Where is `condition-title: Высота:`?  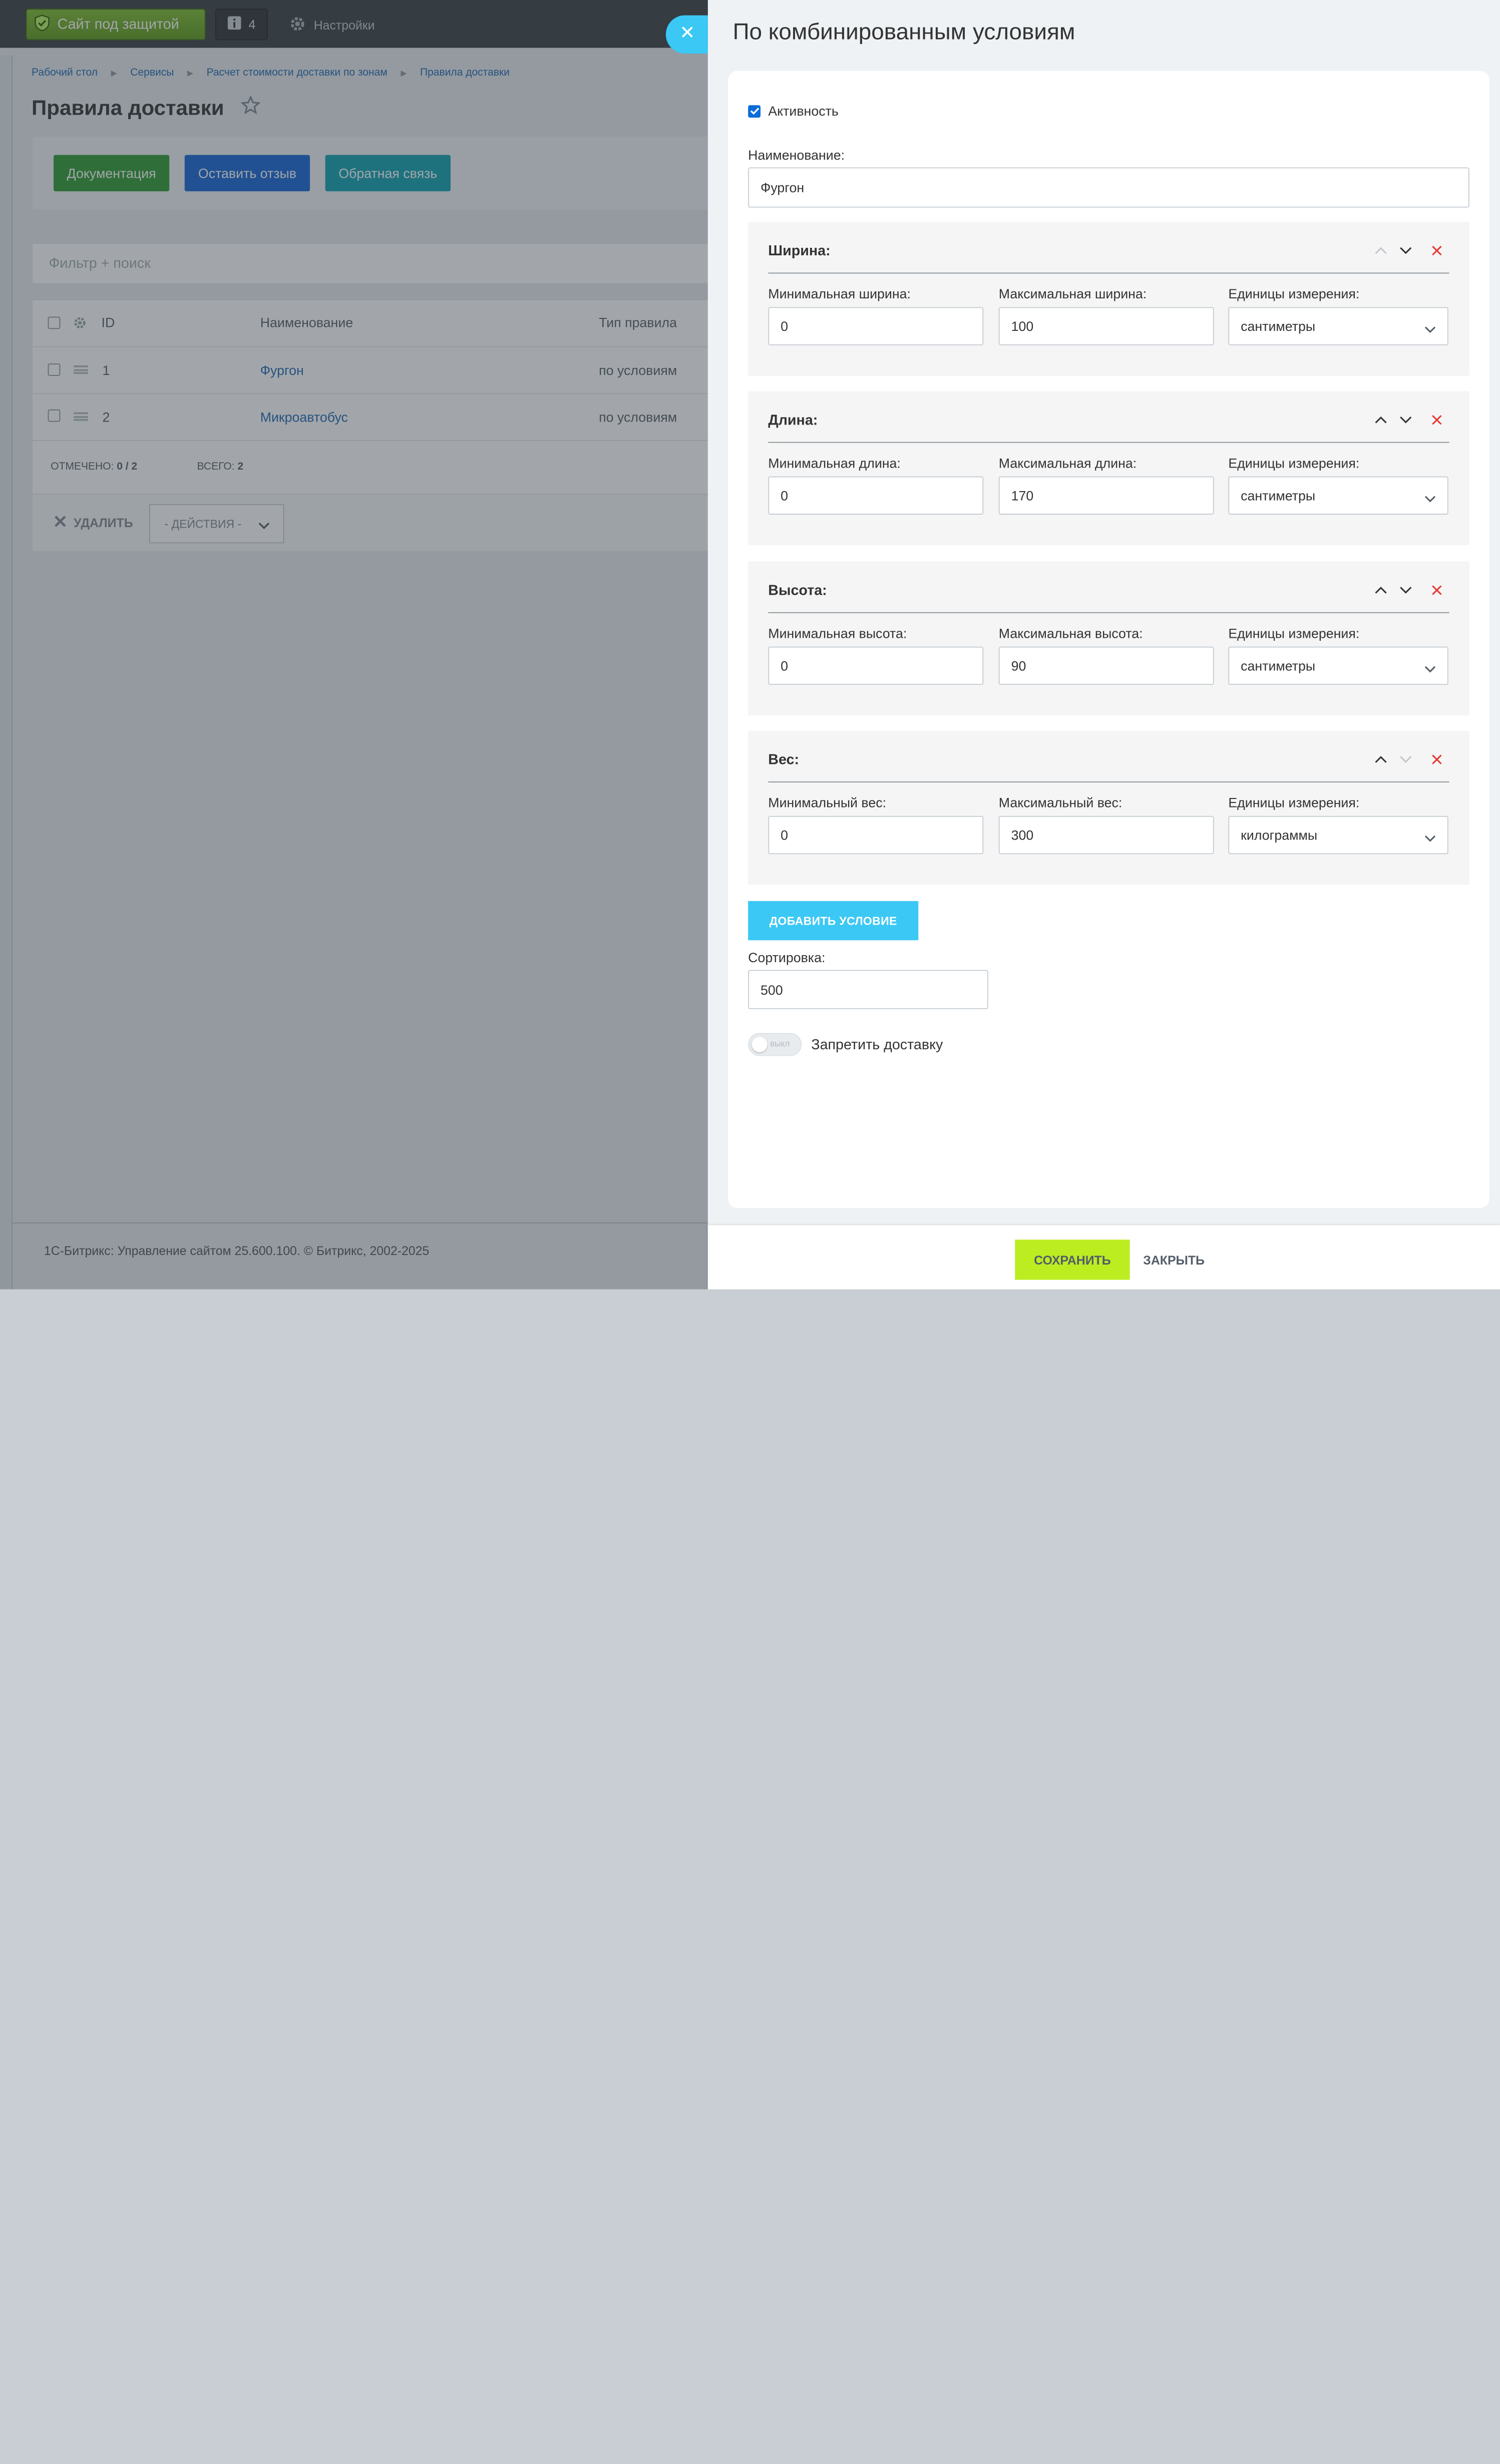 condition-title: Высота: is located at coordinates (798, 591).